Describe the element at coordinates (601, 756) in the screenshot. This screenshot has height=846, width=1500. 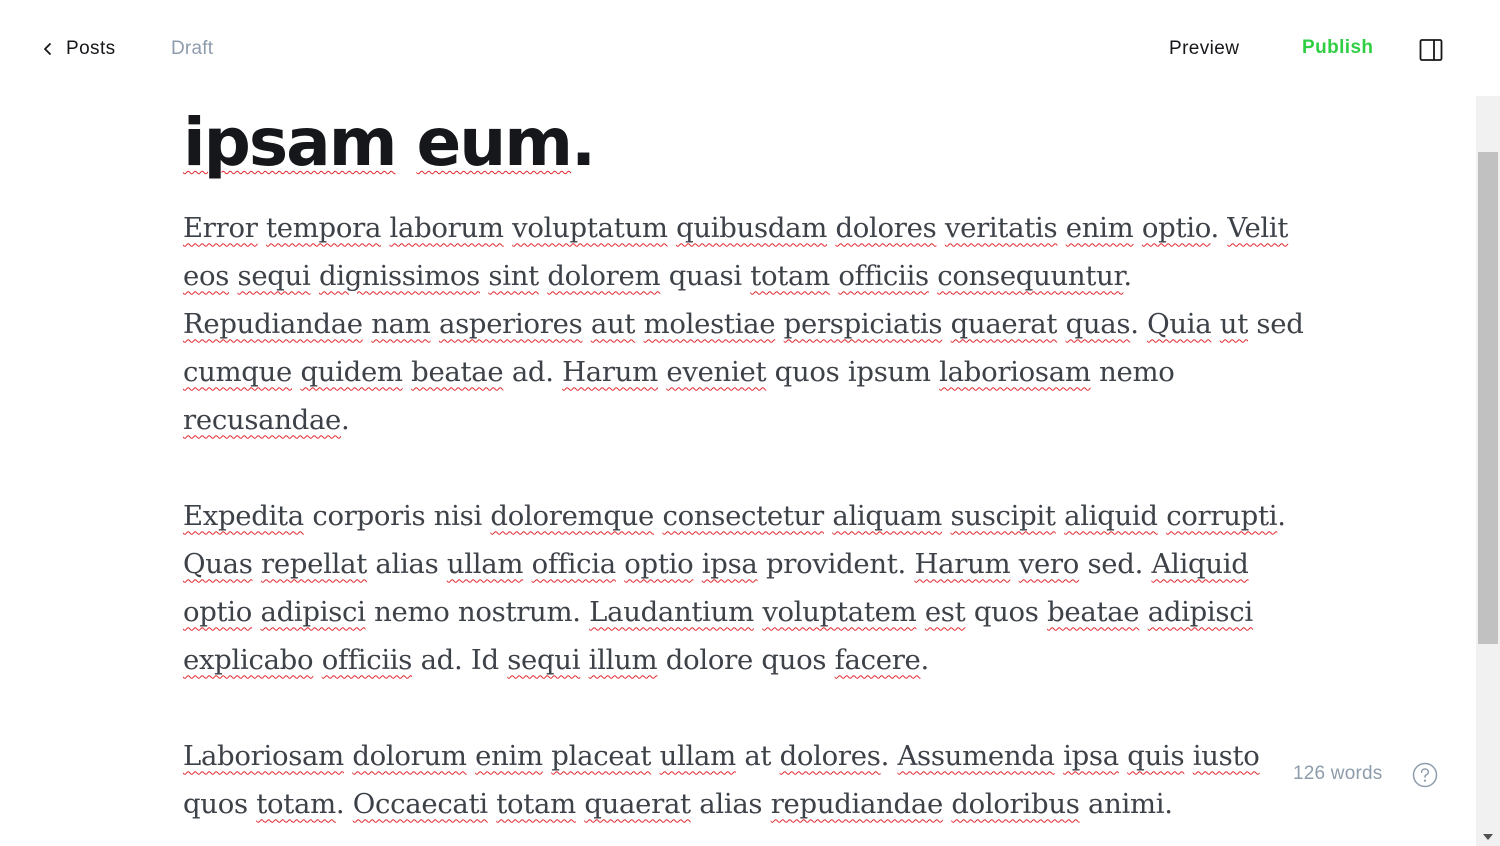
I see `spellcheck-word: placeat` at that location.